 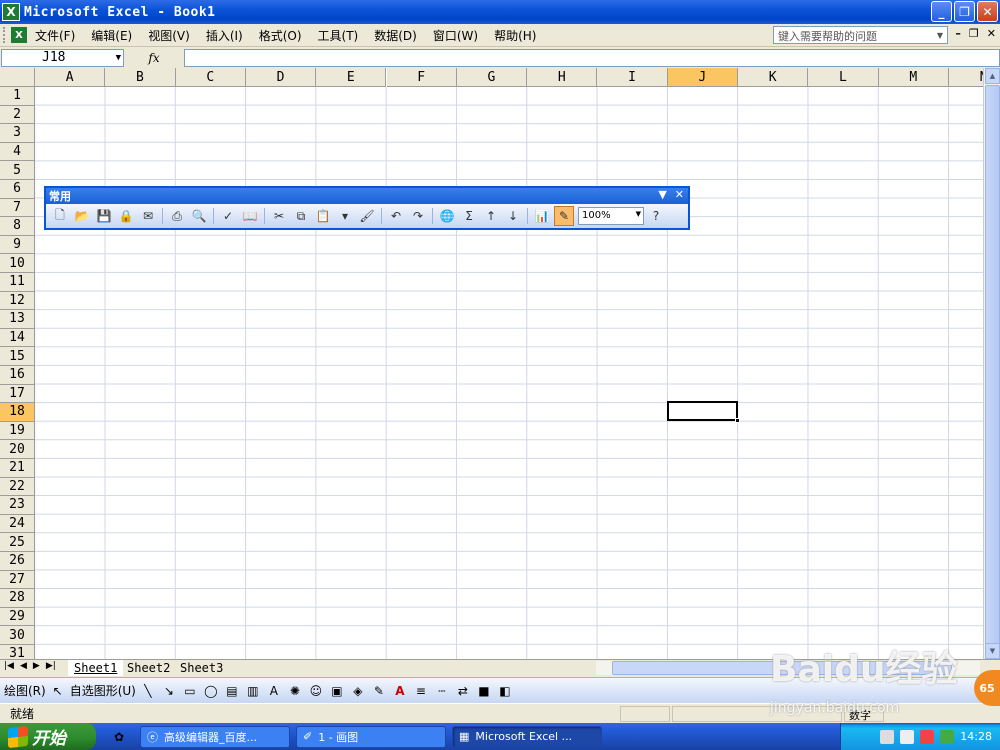 What do you see at coordinates (773, 77) in the screenshot?
I see `column-header-k: K` at bounding box center [773, 77].